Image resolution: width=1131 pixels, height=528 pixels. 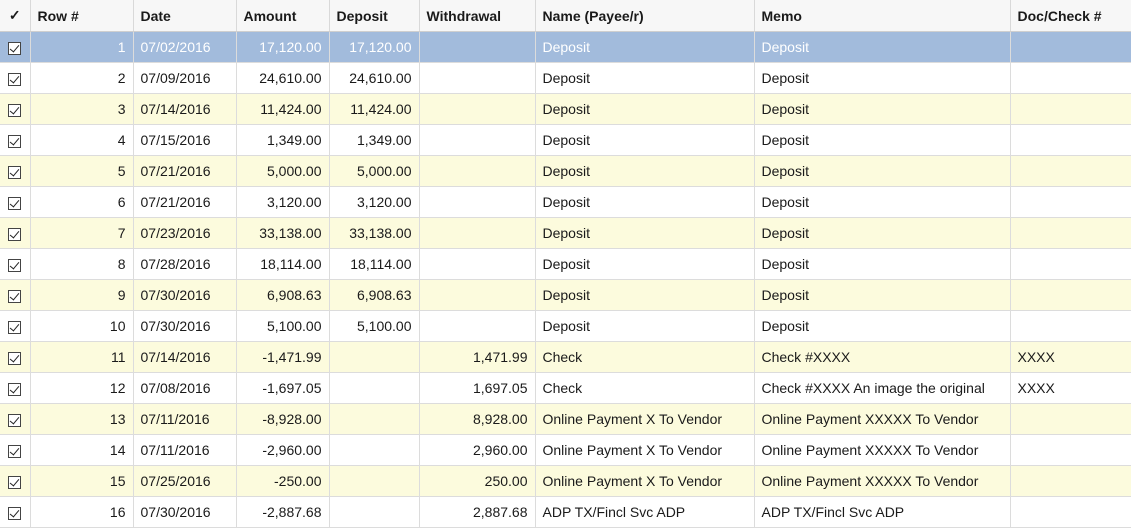 What do you see at coordinates (374, 264) in the screenshot?
I see `cell-deposit: 18,114.00` at bounding box center [374, 264].